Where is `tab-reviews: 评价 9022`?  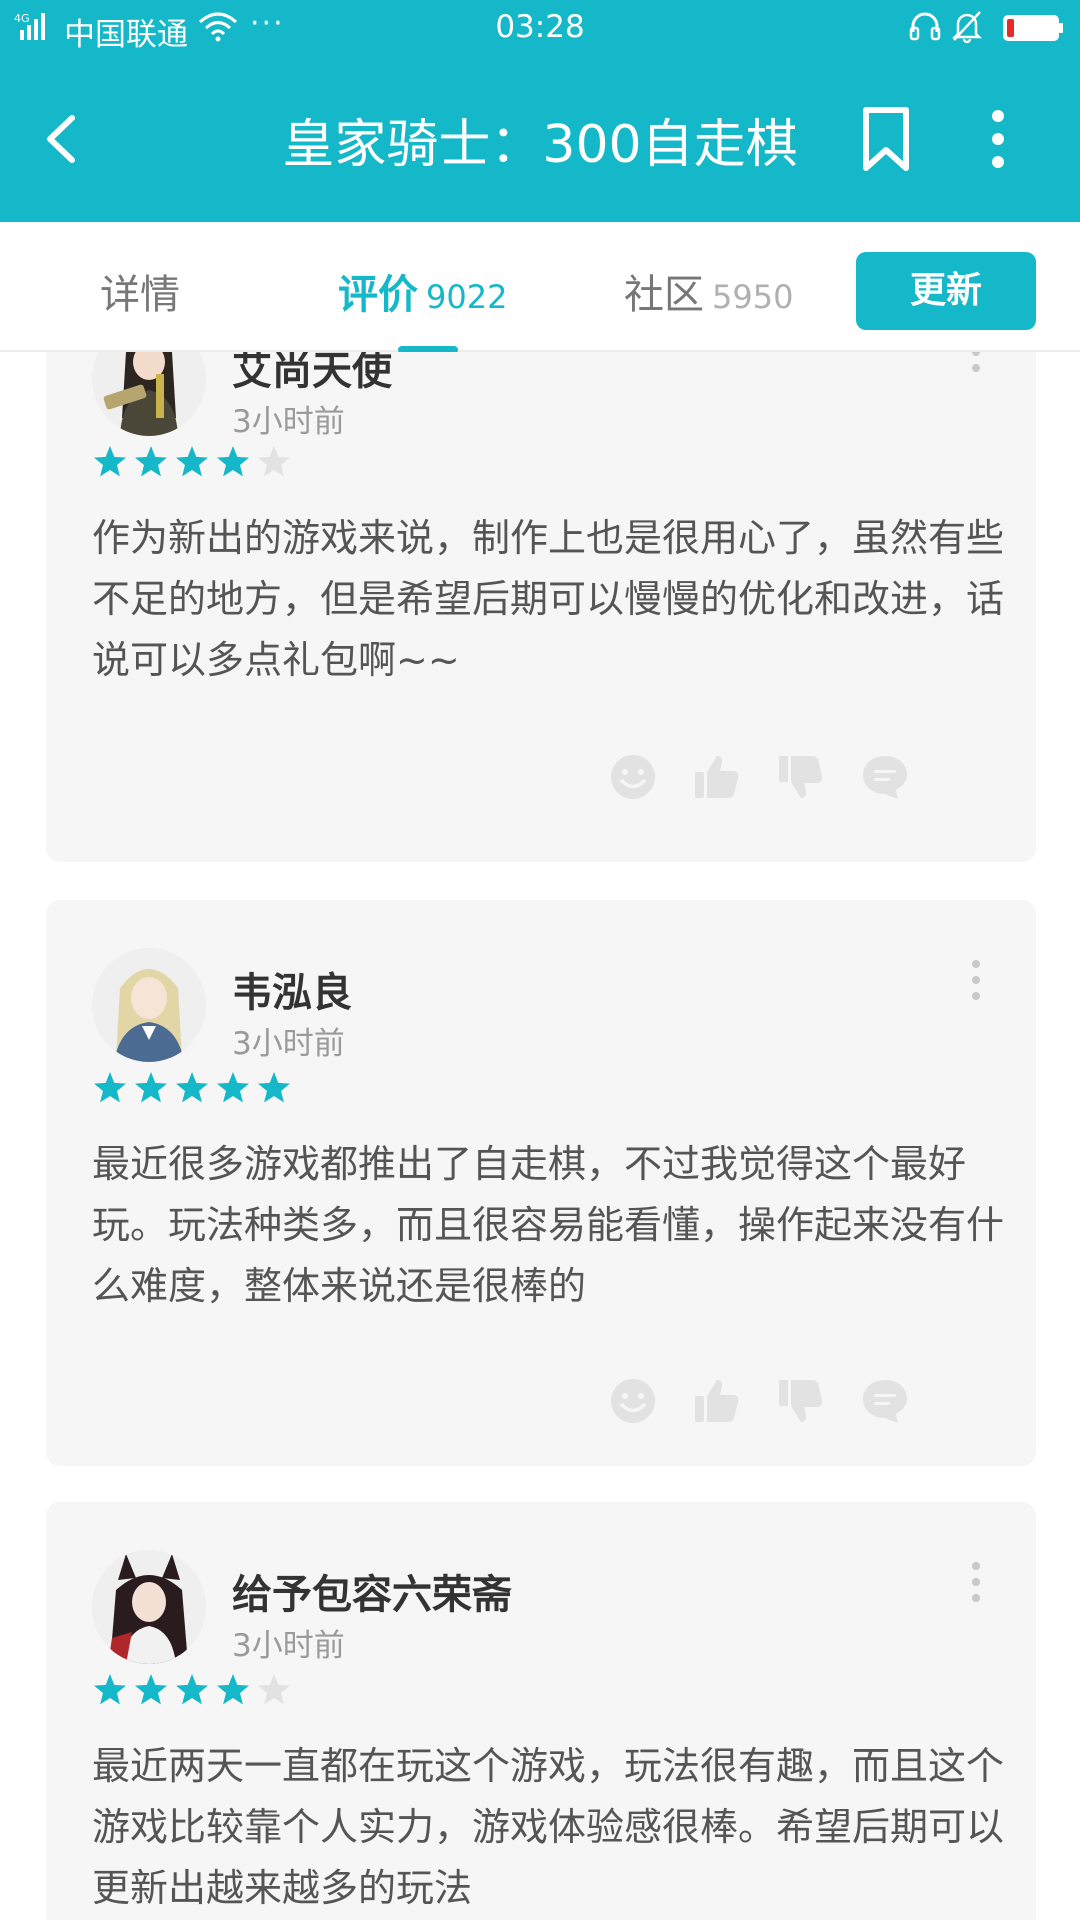 tab-reviews: 评价 9022 is located at coordinates (422, 291).